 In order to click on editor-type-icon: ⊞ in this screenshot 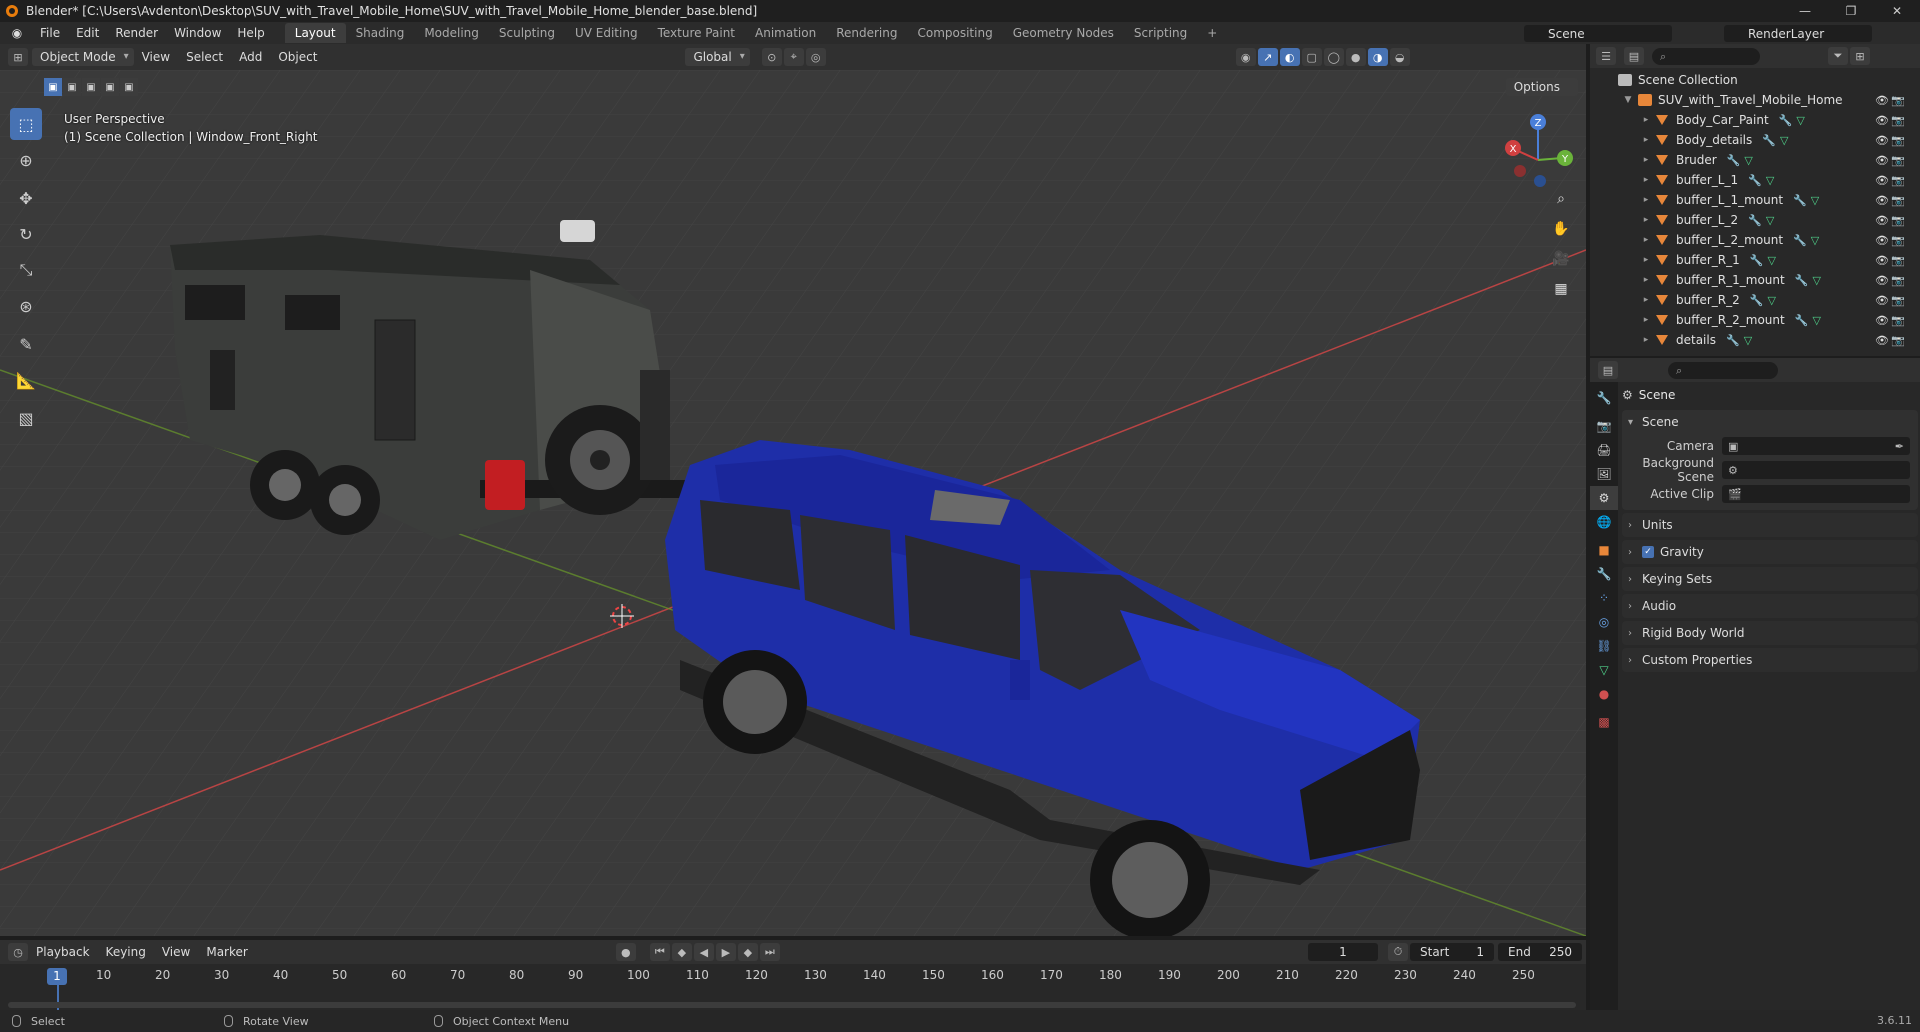, I will do `click(18, 57)`.